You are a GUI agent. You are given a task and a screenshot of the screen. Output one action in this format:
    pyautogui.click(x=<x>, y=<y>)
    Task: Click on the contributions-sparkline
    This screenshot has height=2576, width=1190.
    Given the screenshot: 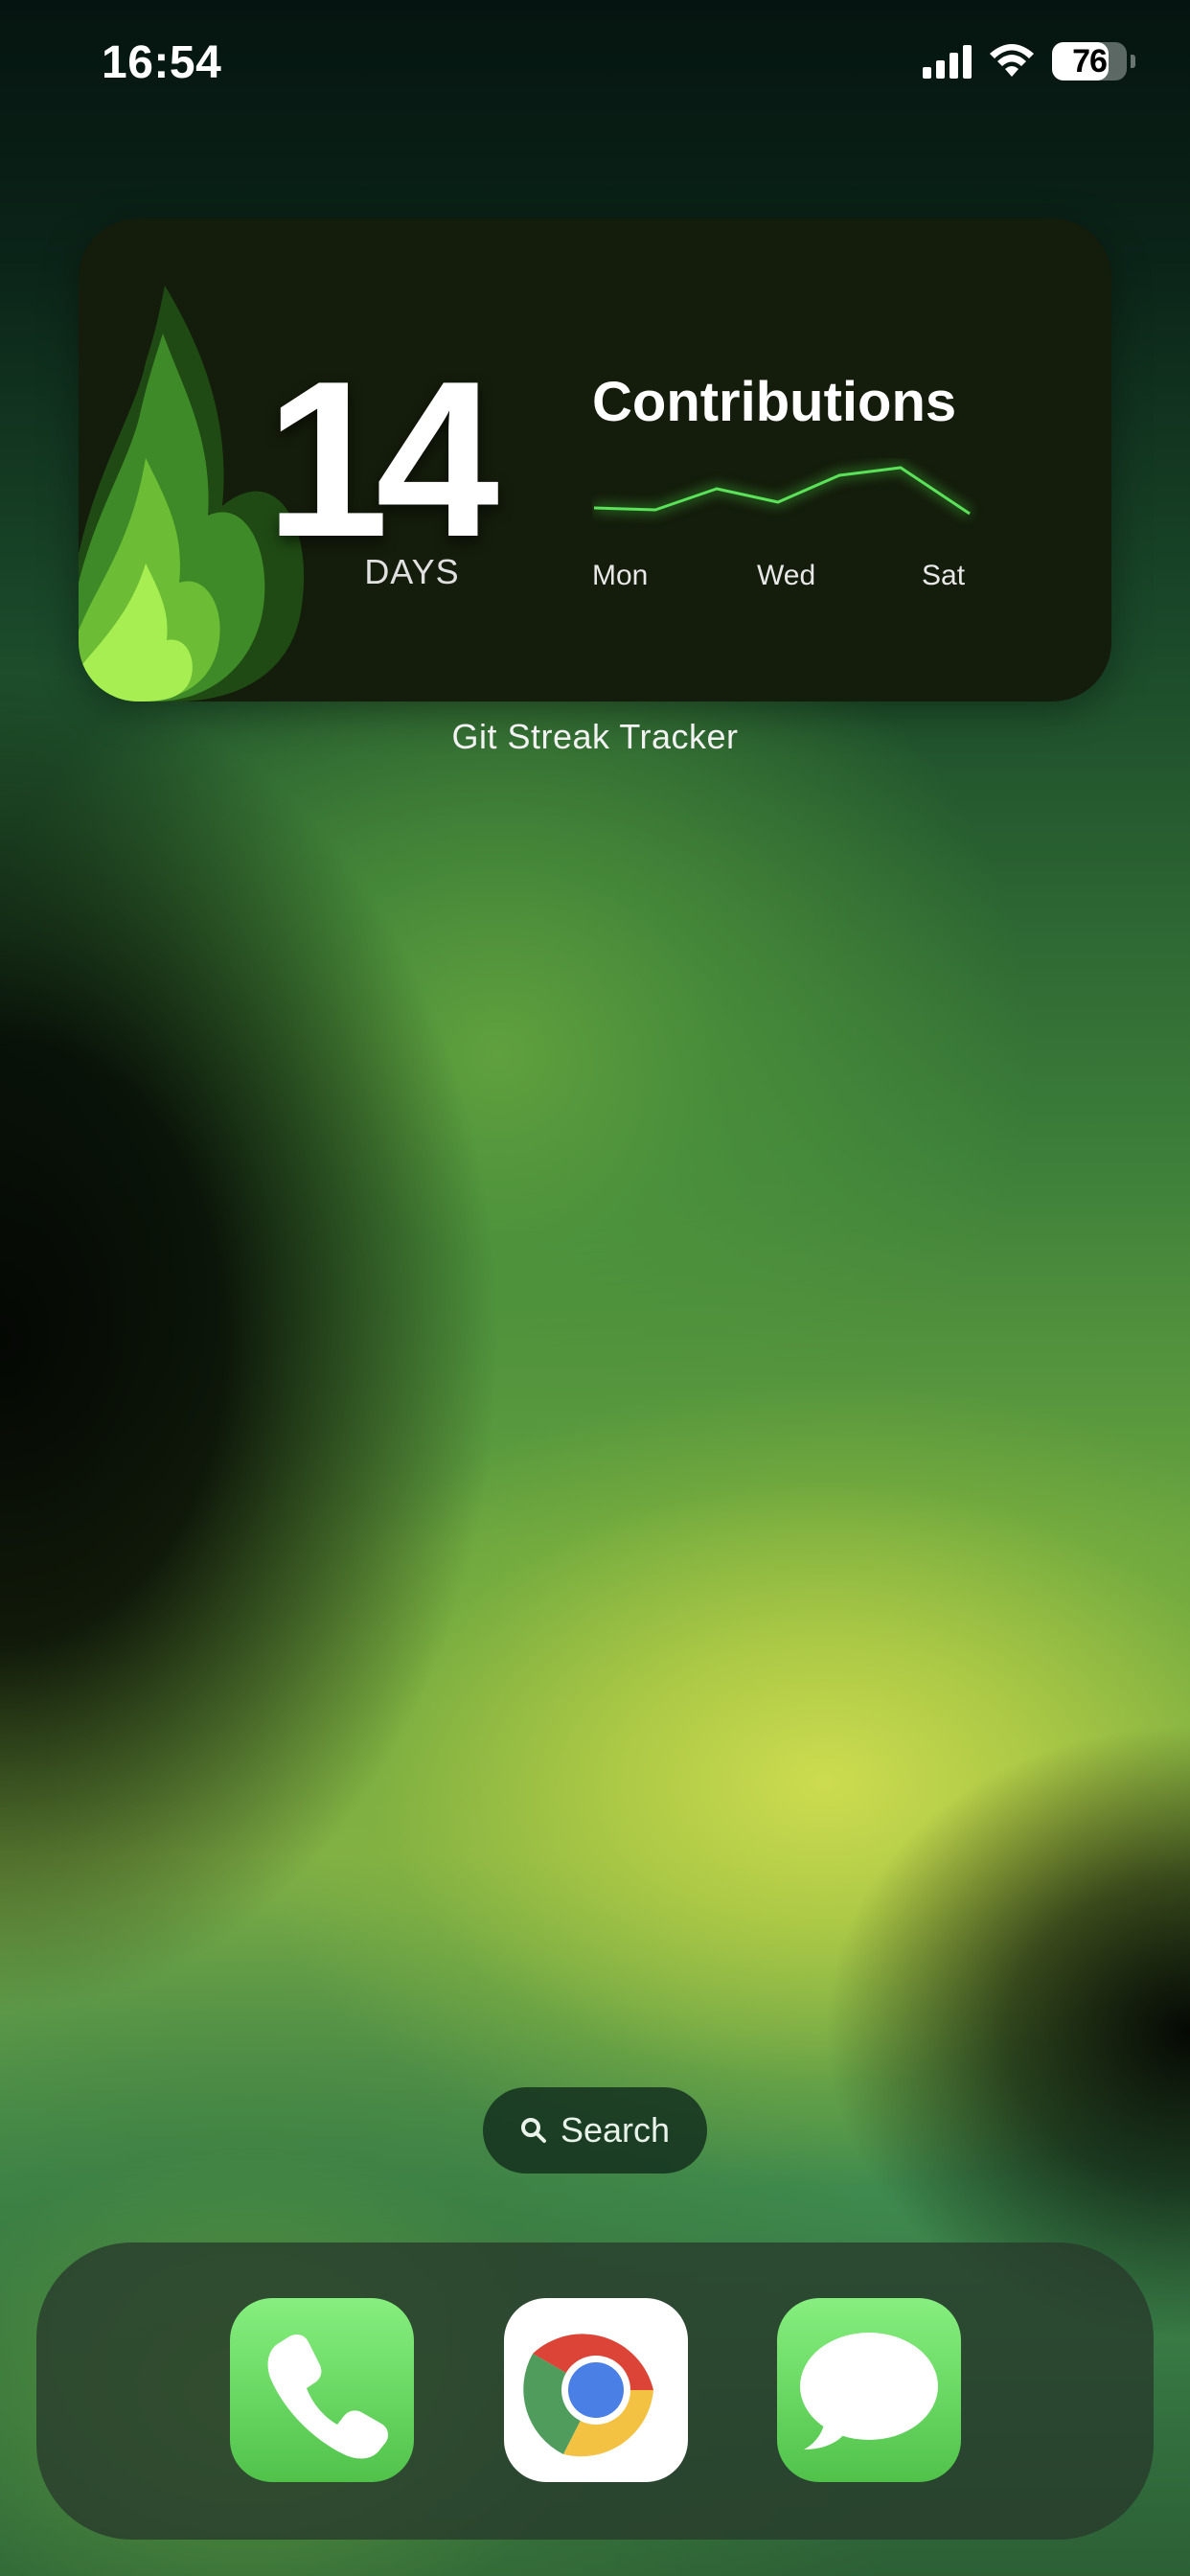 What is the action you would take?
    pyautogui.click(x=783, y=490)
    